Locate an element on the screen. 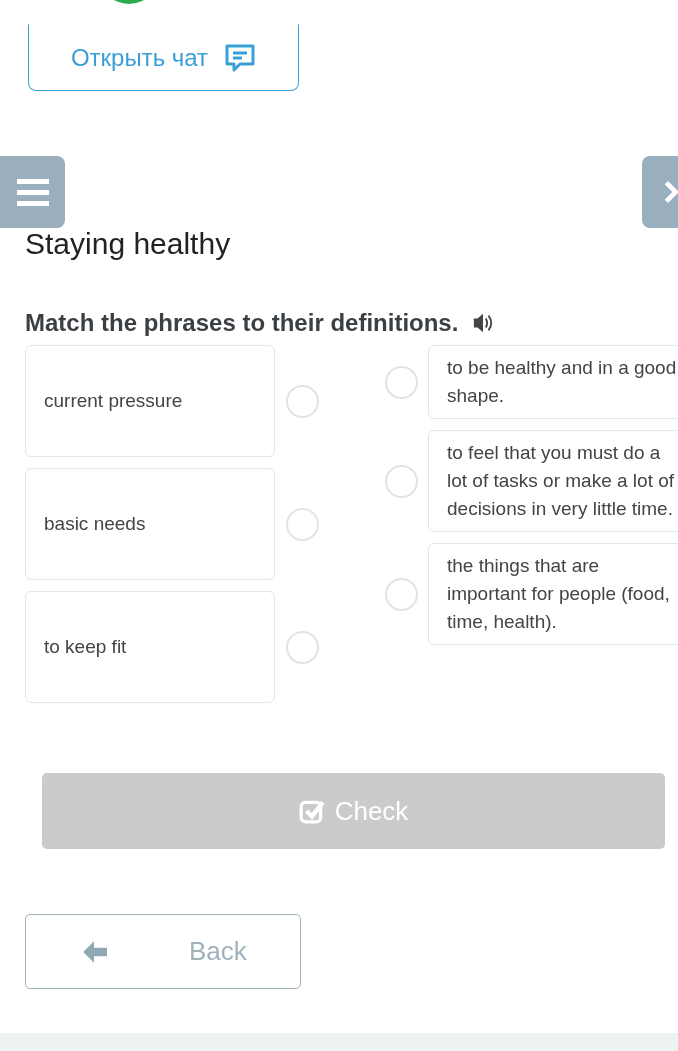 The image size is (678, 1051). menu-icon is located at coordinates (32, 192).